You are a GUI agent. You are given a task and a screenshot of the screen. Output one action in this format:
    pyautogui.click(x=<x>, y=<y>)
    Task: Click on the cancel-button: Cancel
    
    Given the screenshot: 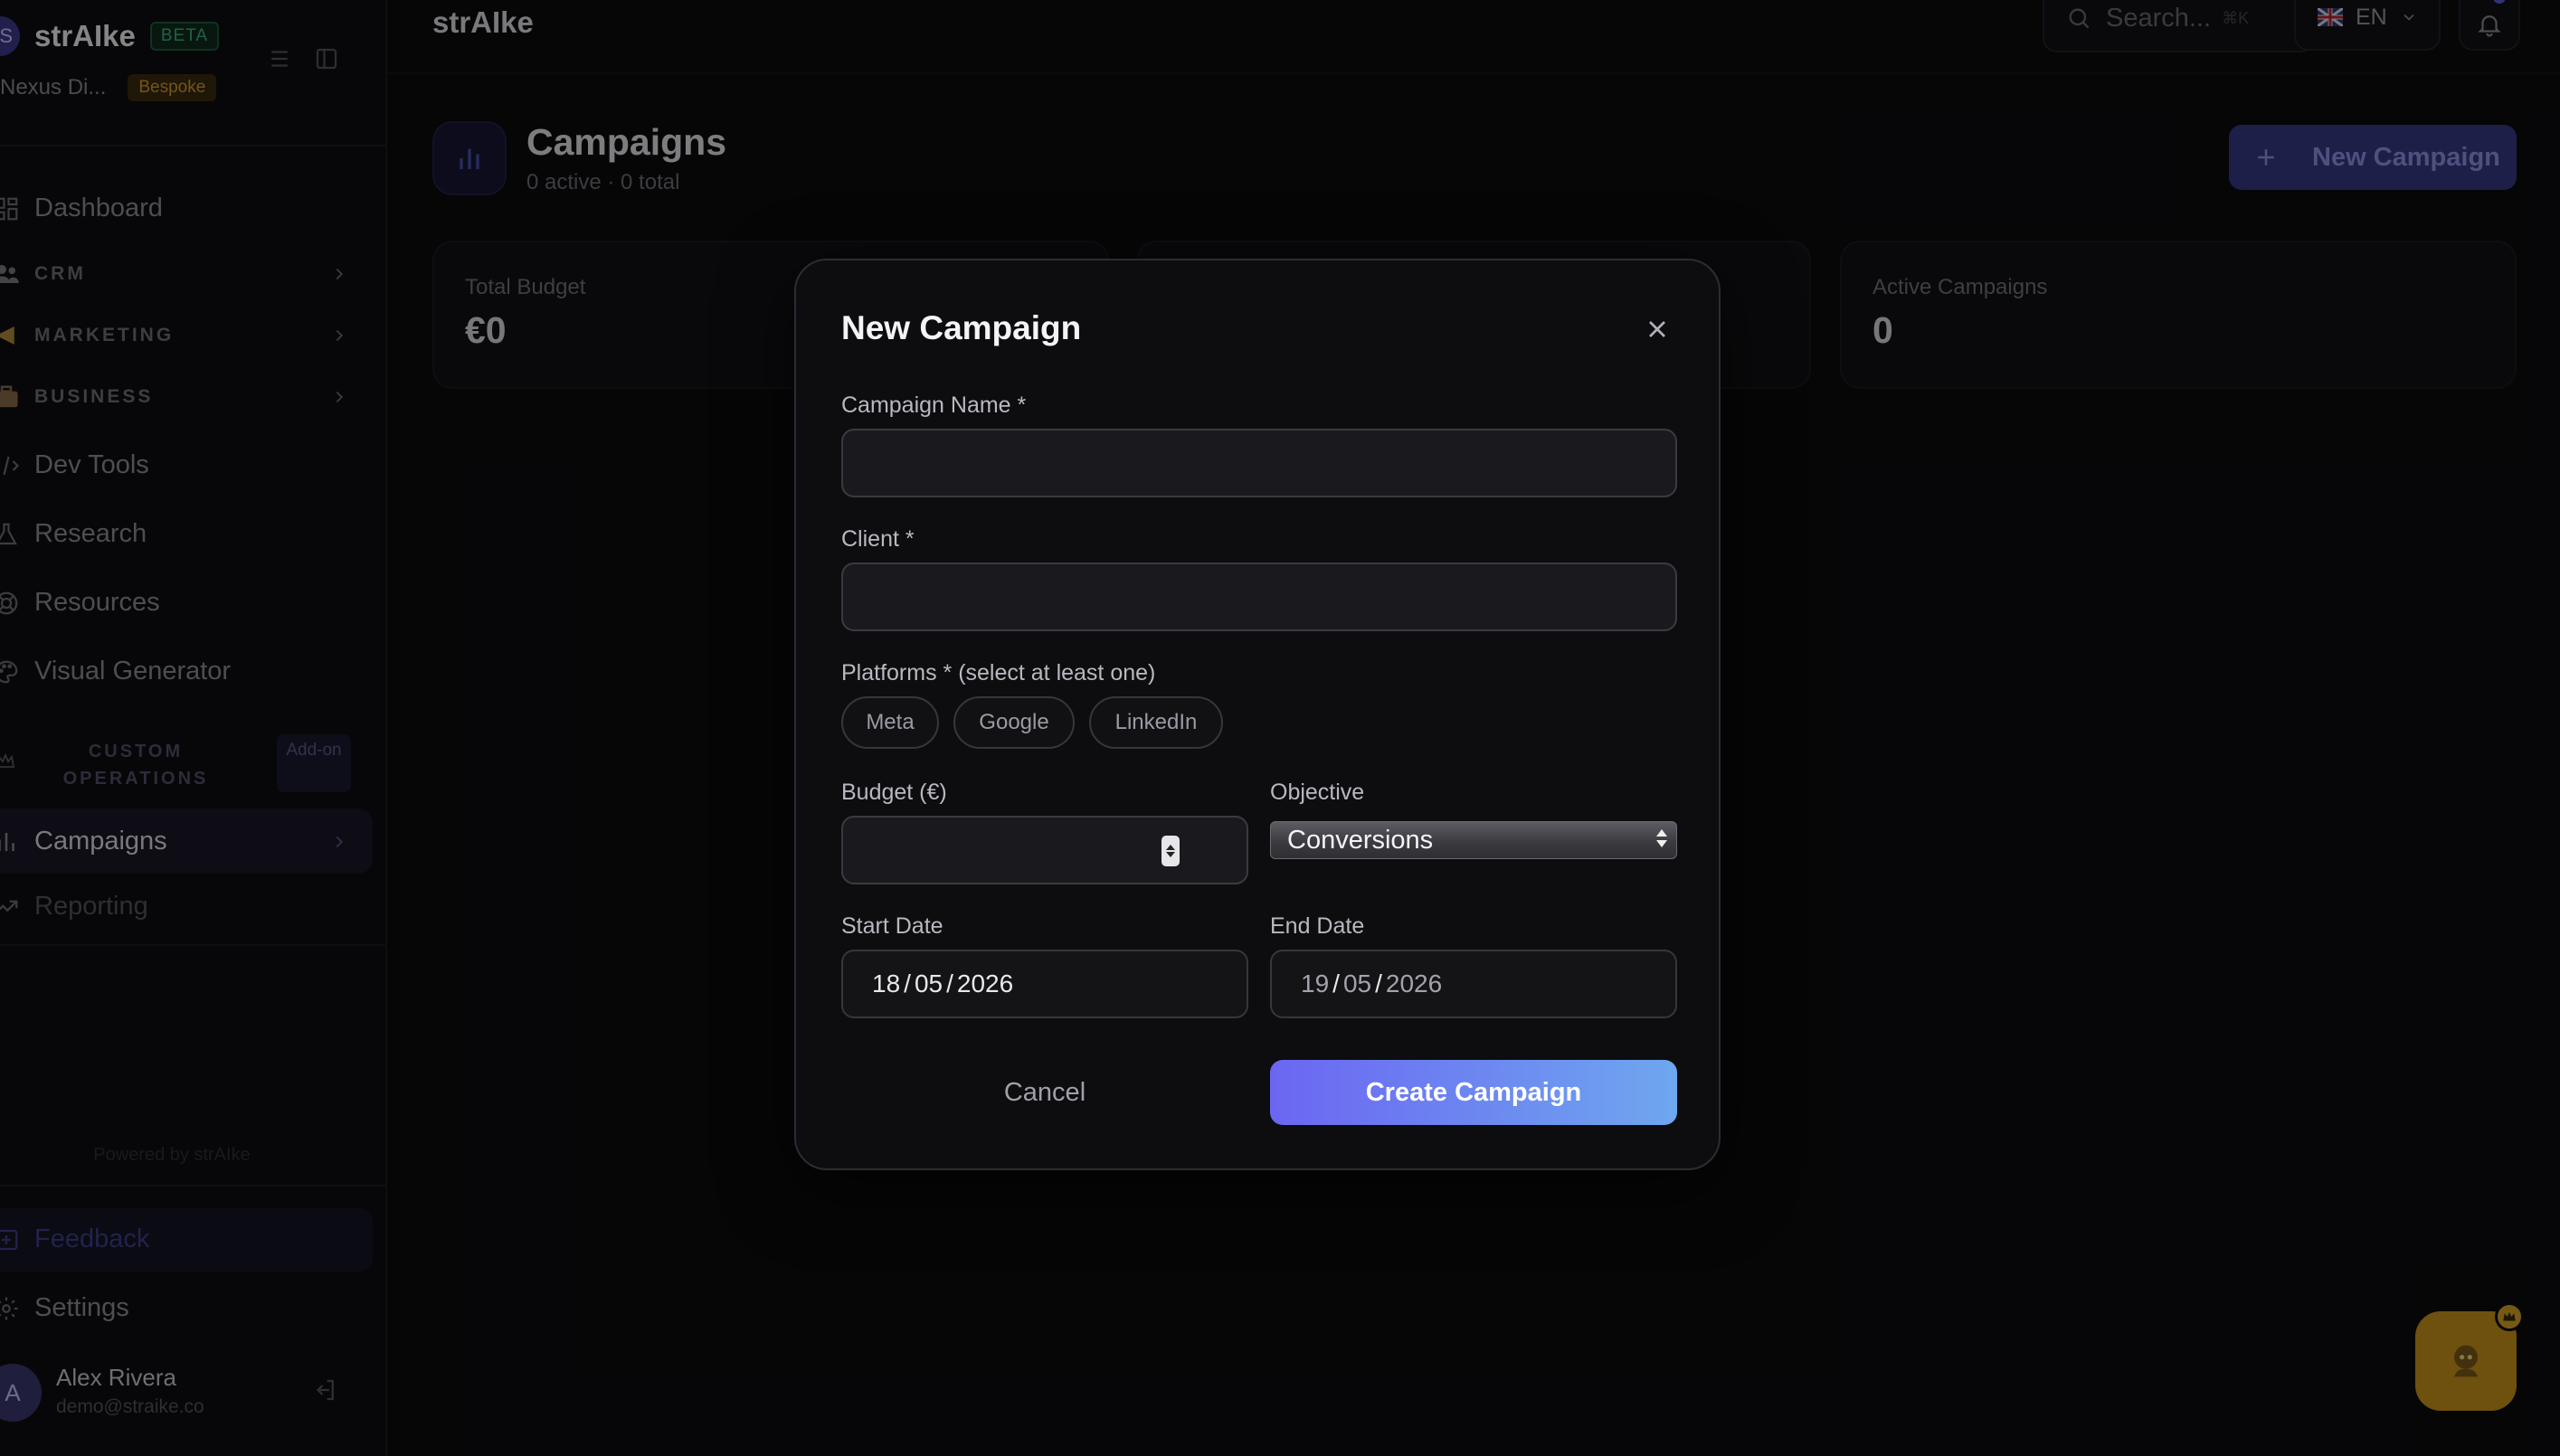 What is the action you would take?
    pyautogui.click(x=1044, y=1093)
    